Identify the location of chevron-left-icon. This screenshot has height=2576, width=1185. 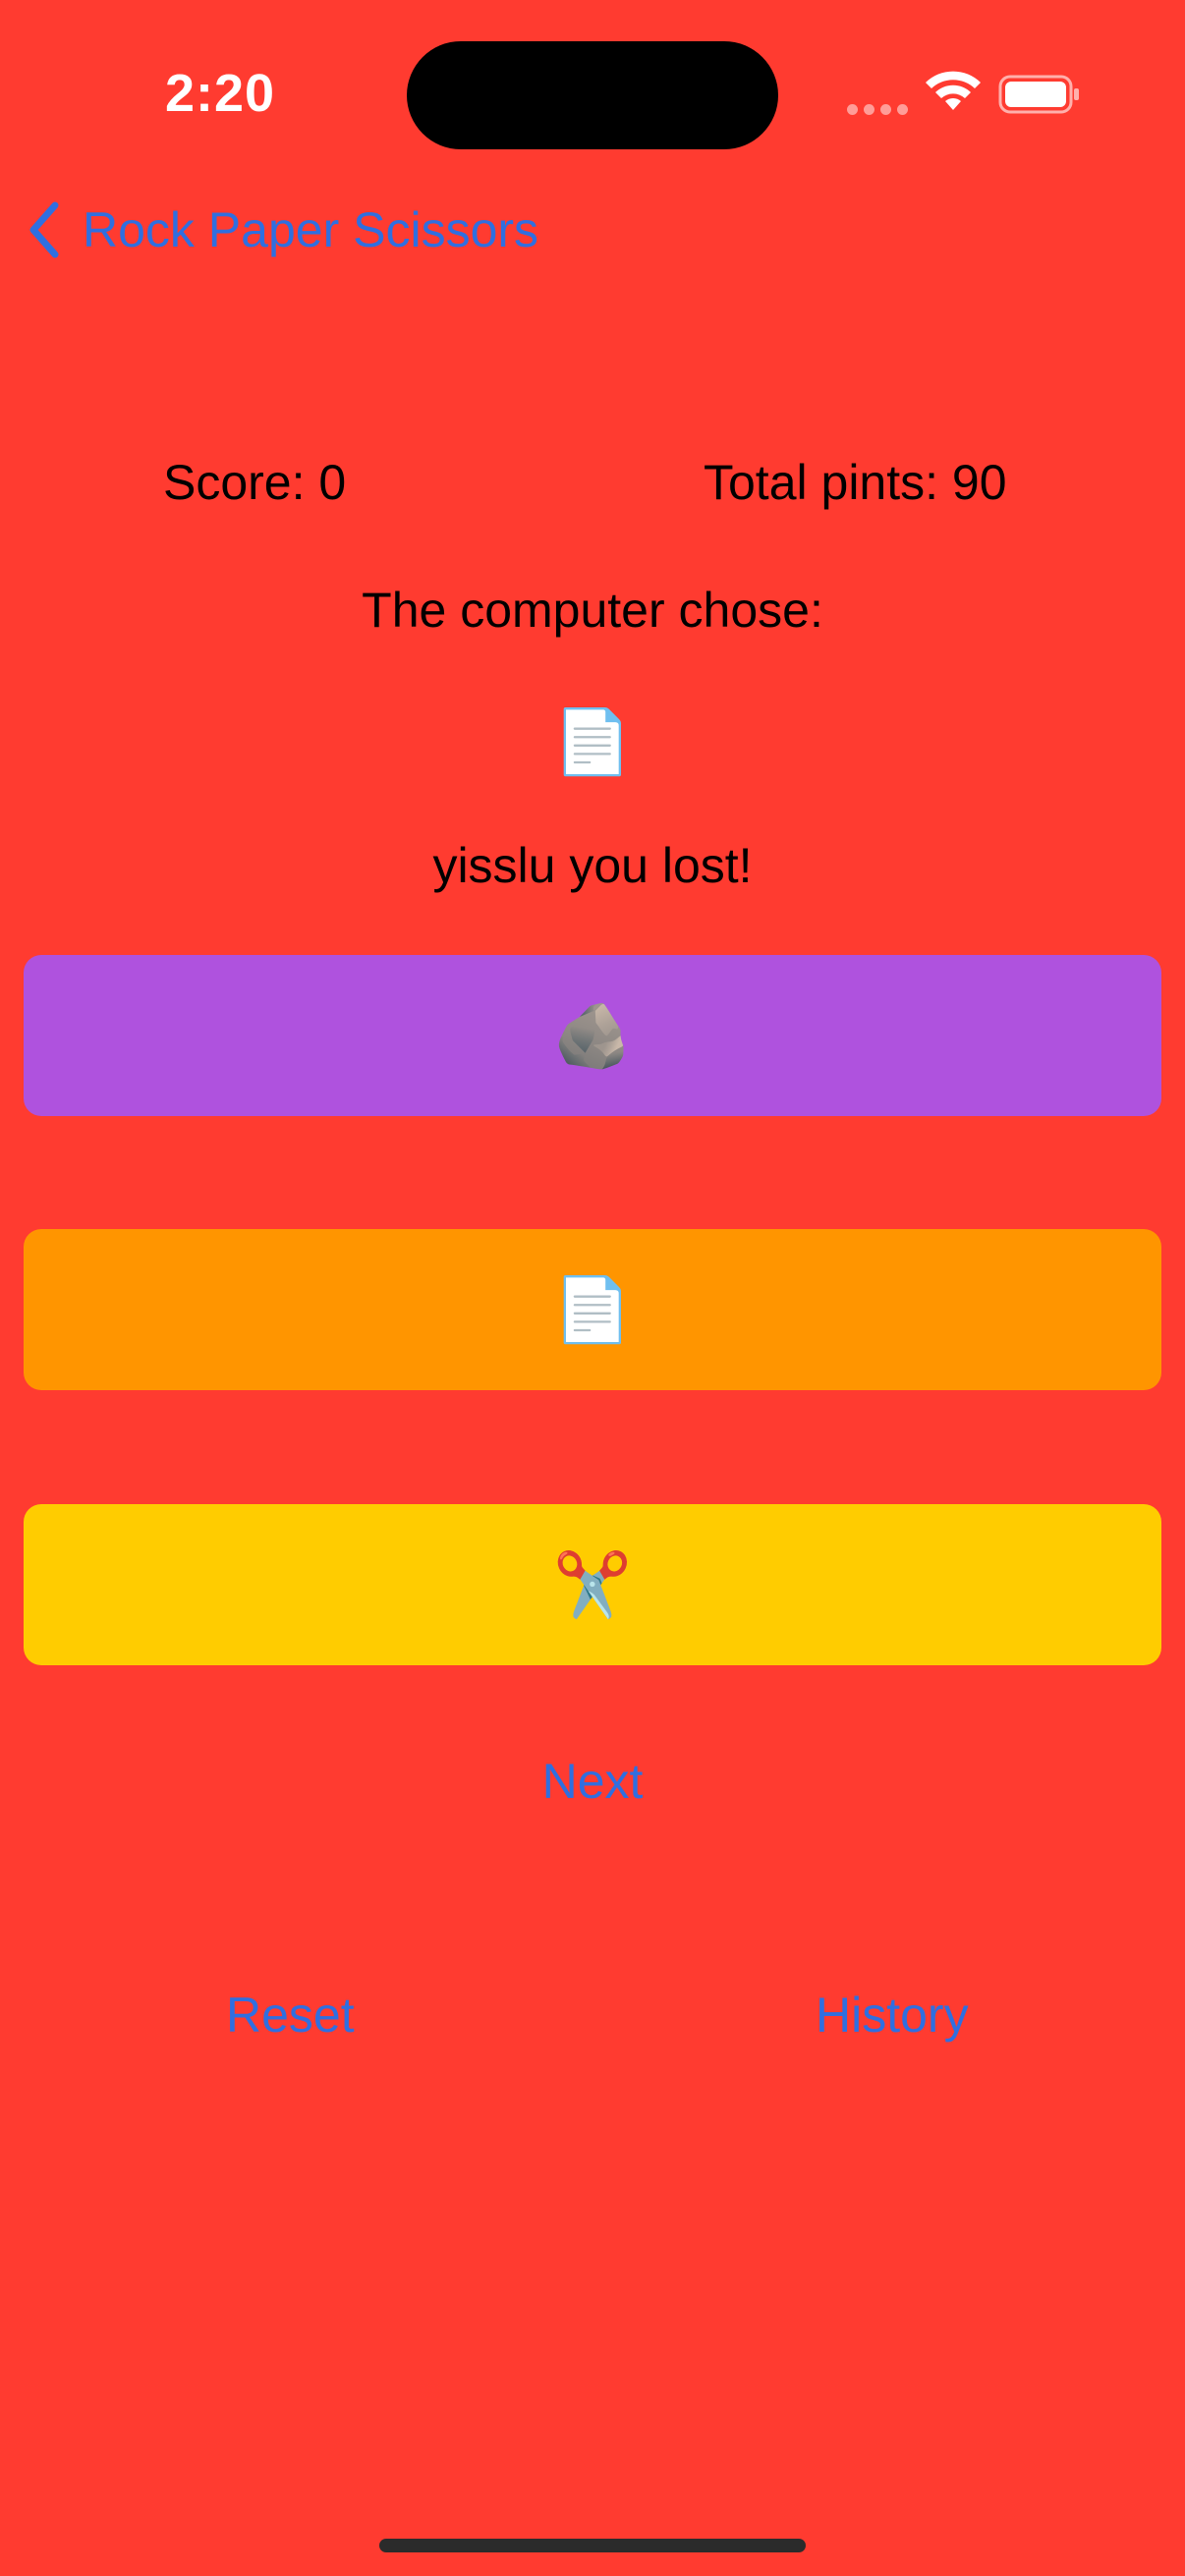
(44, 229).